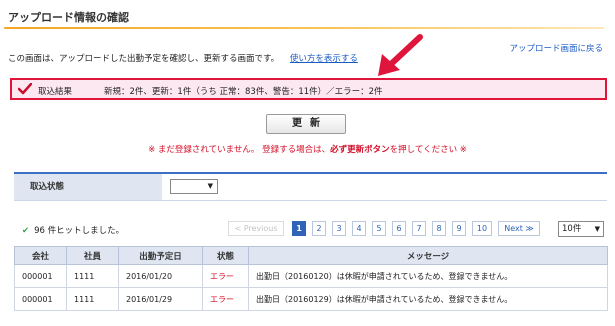 The width and height of the screenshot is (615, 326). Describe the element at coordinates (360, 150) in the screenshot. I see `warning-emphasis: 必ず更新ボタン` at that location.